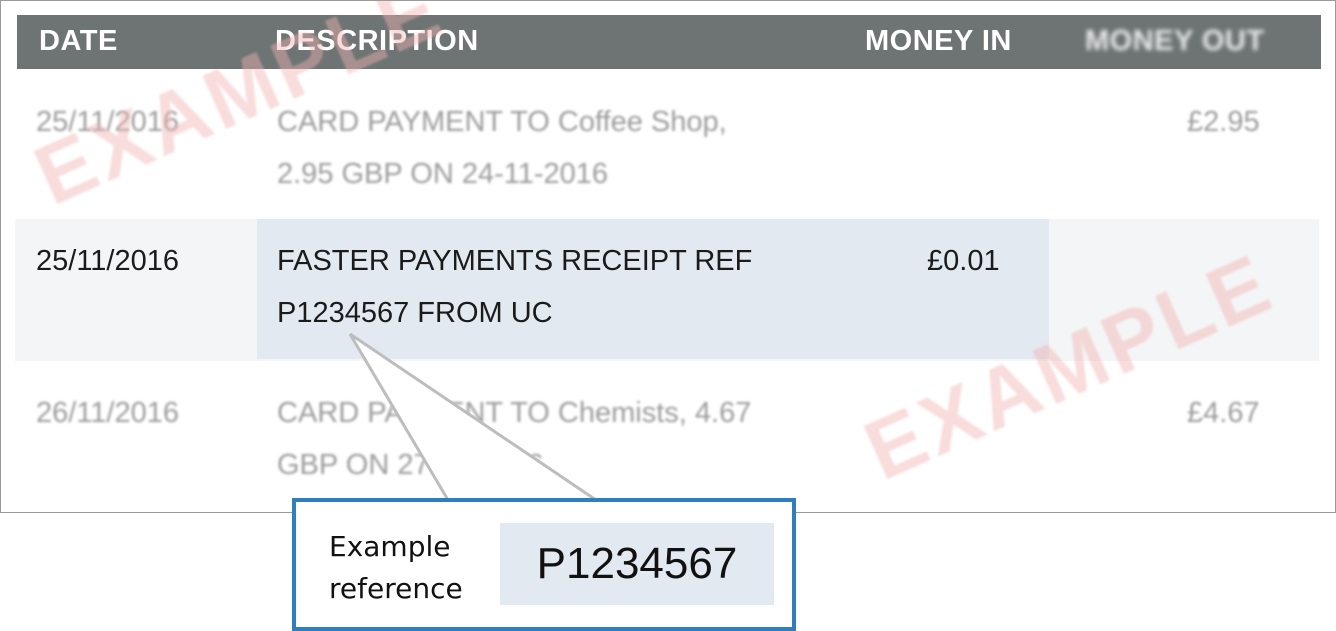 This screenshot has width=1336, height=631. What do you see at coordinates (390, 546) in the screenshot?
I see `callout-label-line1: Example` at bounding box center [390, 546].